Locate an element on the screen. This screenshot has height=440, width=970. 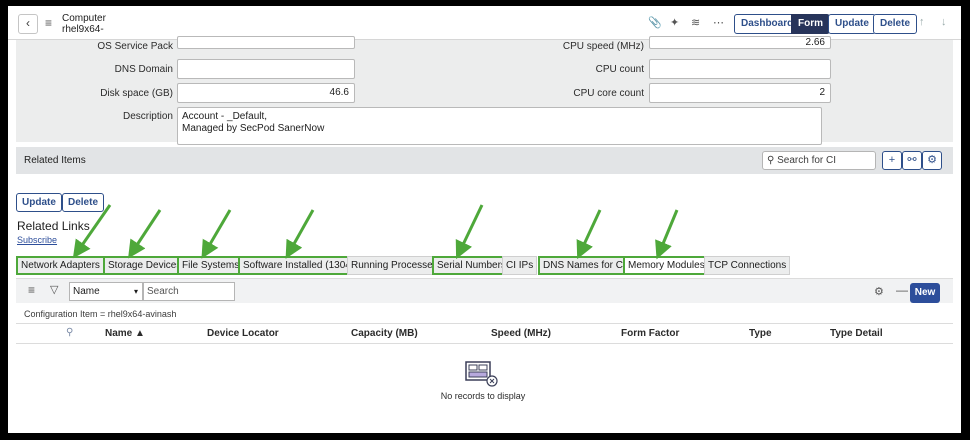
filter-breadcrumb: Configuration Item = rhel9x64-avinash is located at coordinates (100, 314).